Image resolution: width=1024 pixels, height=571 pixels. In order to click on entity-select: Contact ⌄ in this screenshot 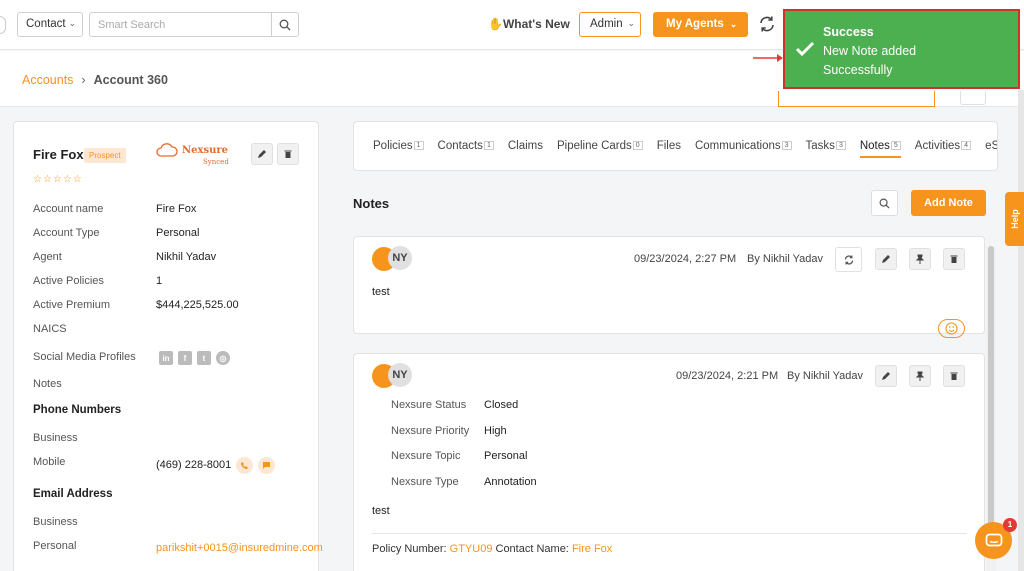, I will do `click(50, 24)`.